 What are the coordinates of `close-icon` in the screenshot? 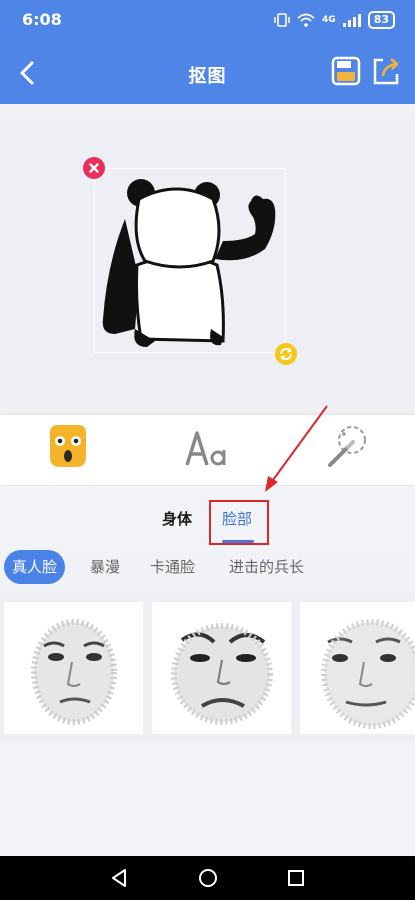 It's located at (94, 168).